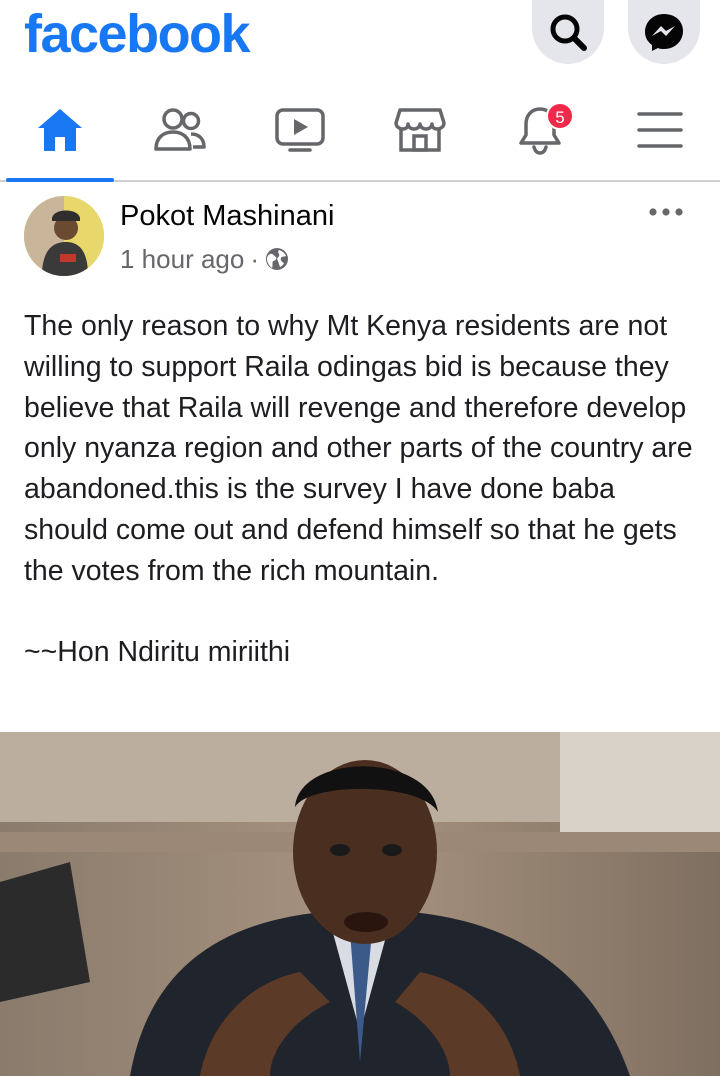 The image size is (720, 1076). Describe the element at coordinates (182, 259) in the screenshot. I see `post-timestamp: 1 hour ago` at that location.